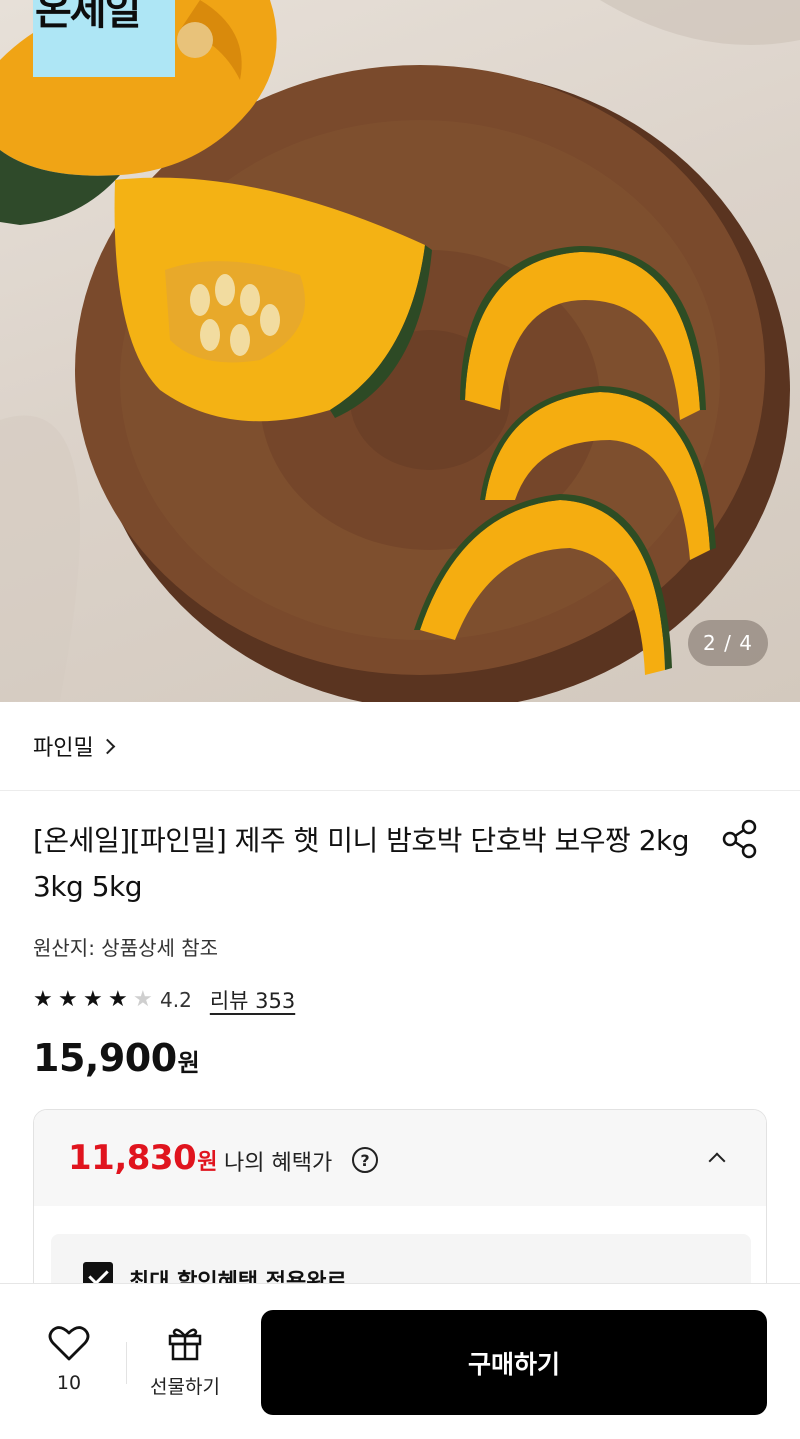  I want to click on review-link: 리뷰 353, so click(252, 1000).